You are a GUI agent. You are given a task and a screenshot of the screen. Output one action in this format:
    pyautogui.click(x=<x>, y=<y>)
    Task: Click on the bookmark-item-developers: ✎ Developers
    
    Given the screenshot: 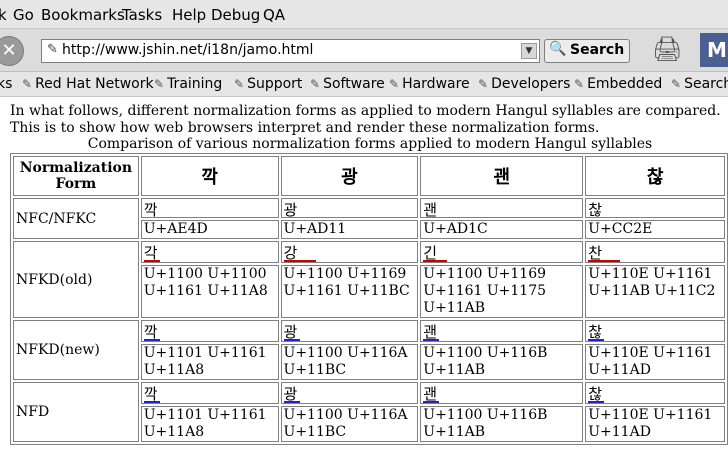 What is the action you would take?
    pyautogui.click(x=524, y=84)
    